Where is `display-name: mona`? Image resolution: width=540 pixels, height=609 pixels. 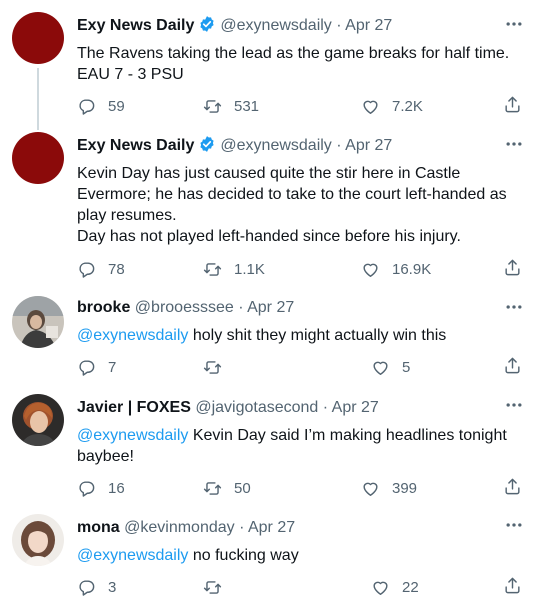 display-name: mona is located at coordinates (98, 527).